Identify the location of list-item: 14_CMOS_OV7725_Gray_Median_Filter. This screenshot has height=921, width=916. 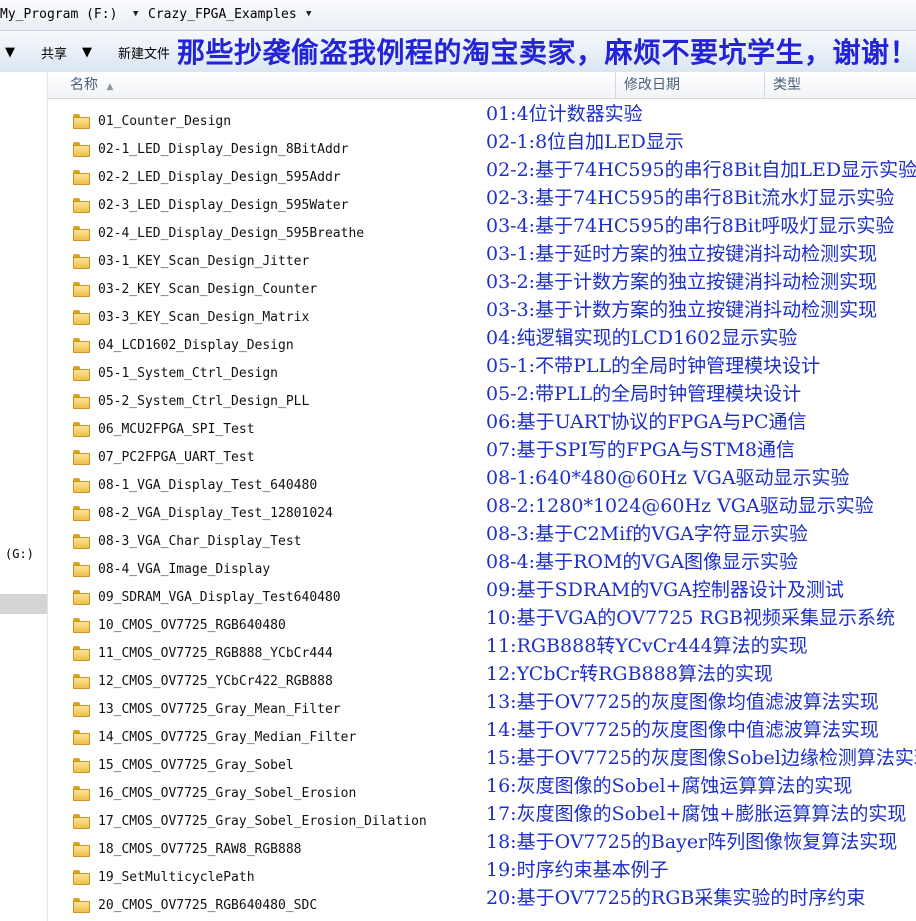
(263, 738).